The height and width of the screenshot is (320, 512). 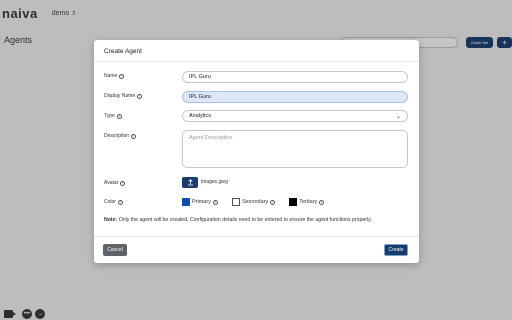 I want to click on type-label: Type i, so click(x=113, y=116).